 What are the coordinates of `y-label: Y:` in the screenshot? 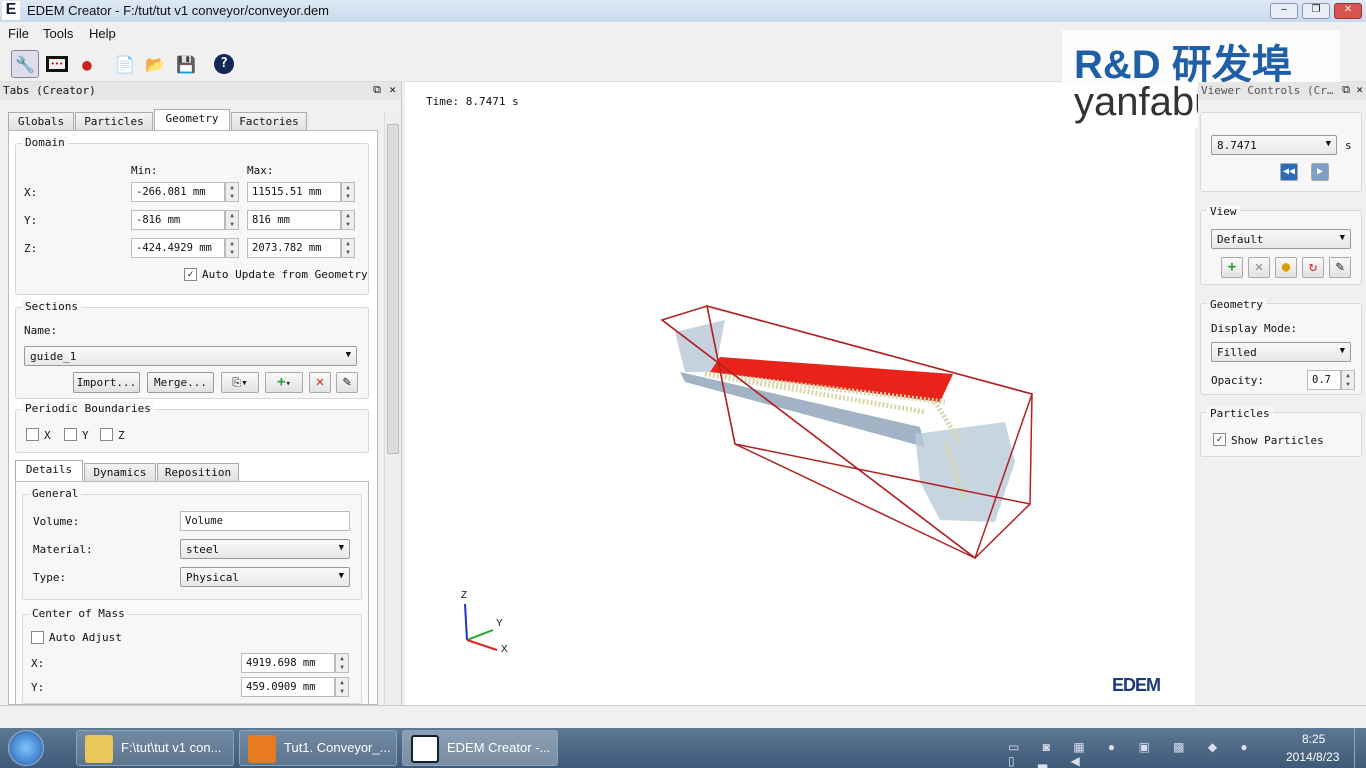 It's located at (31, 220).